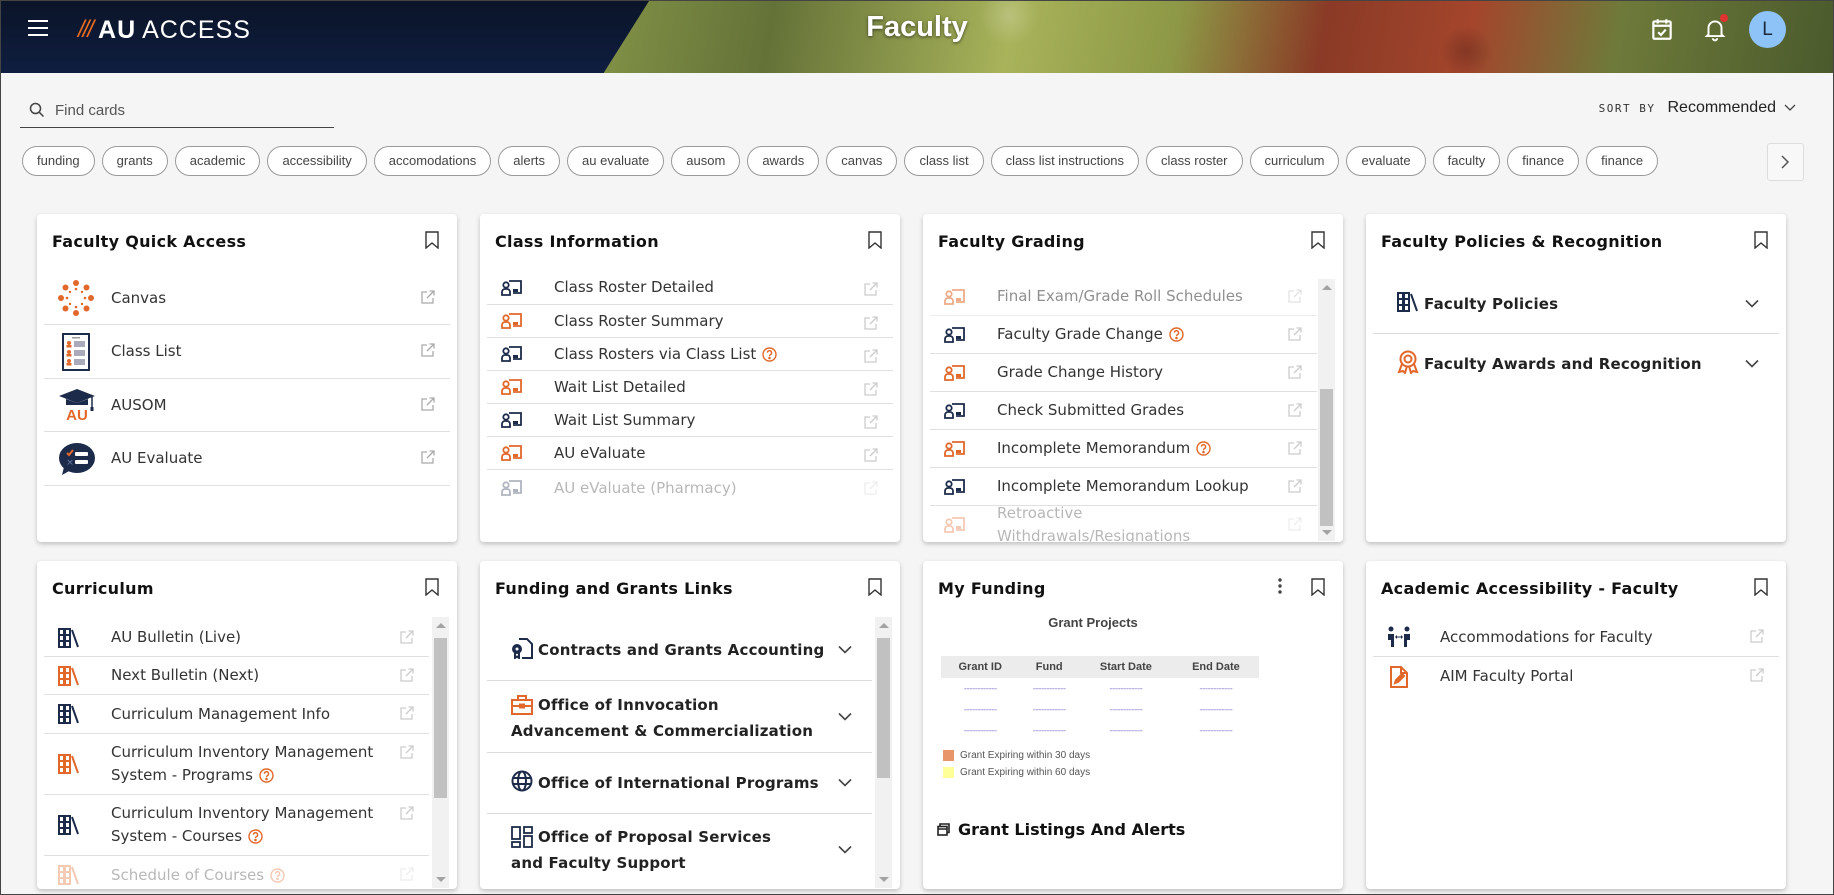  What do you see at coordinates (58, 161) in the screenshot?
I see `filter-chip: funding` at bounding box center [58, 161].